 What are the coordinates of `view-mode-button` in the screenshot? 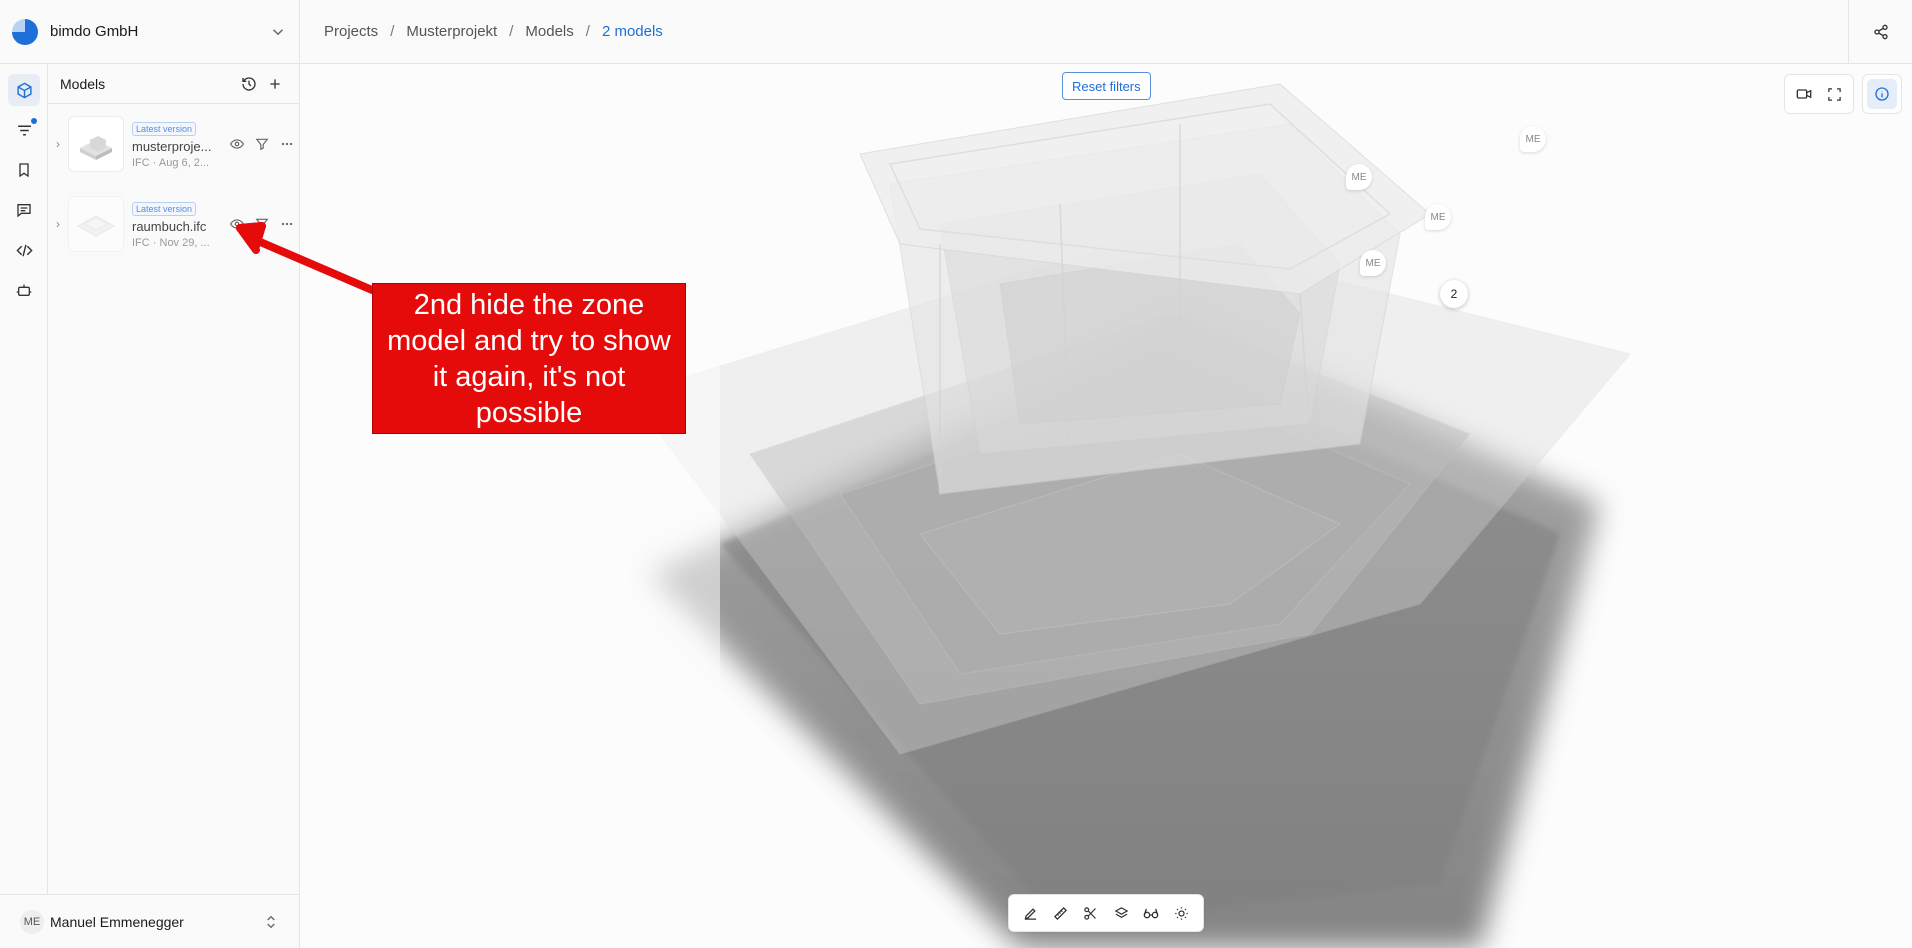 It's located at (1151, 913).